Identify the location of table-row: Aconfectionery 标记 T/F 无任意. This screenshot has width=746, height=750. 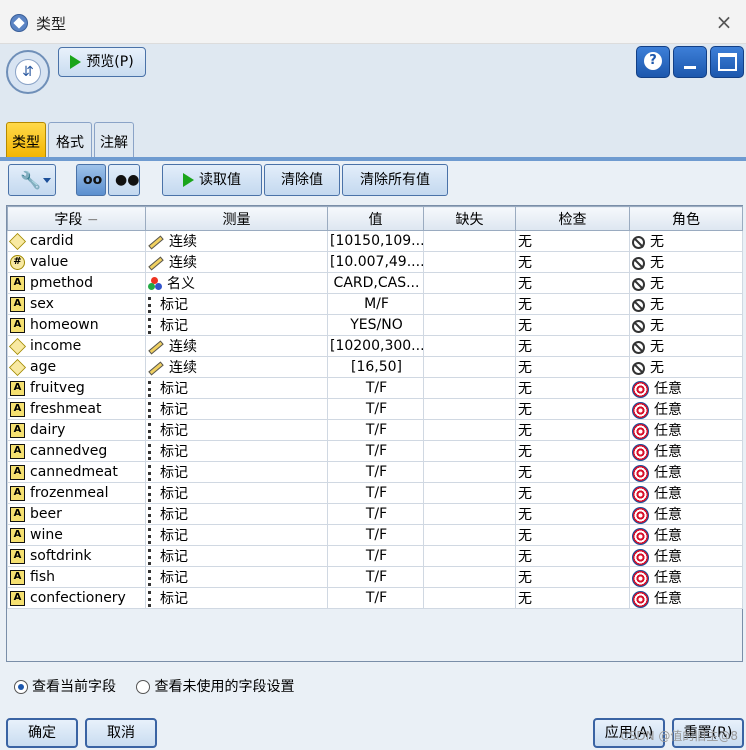
(375, 598).